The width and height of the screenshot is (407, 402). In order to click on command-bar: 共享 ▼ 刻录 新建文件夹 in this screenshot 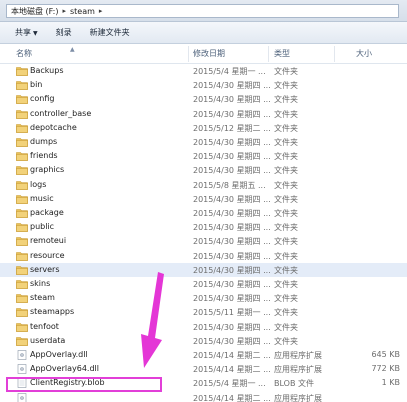, I will do `click(203, 33)`.